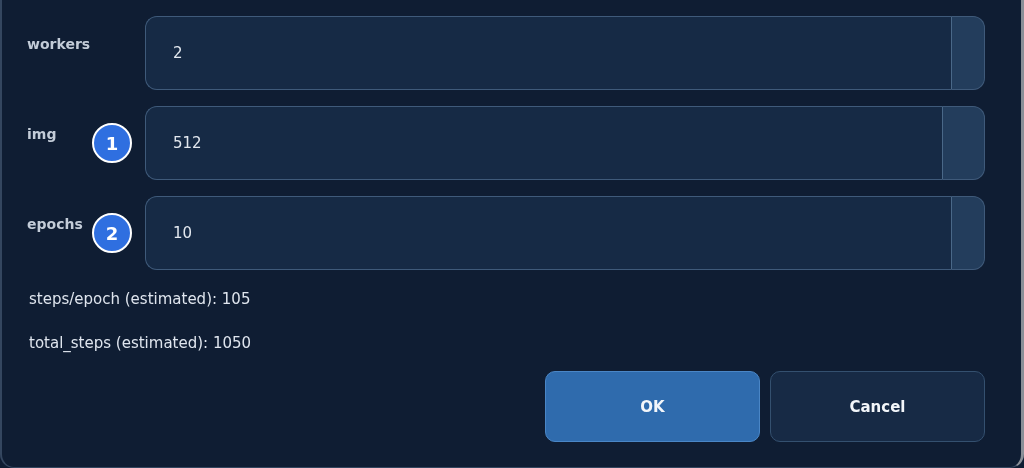 The width and height of the screenshot is (1024, 468). I want to click on number-field: 2, so click(548, 53).